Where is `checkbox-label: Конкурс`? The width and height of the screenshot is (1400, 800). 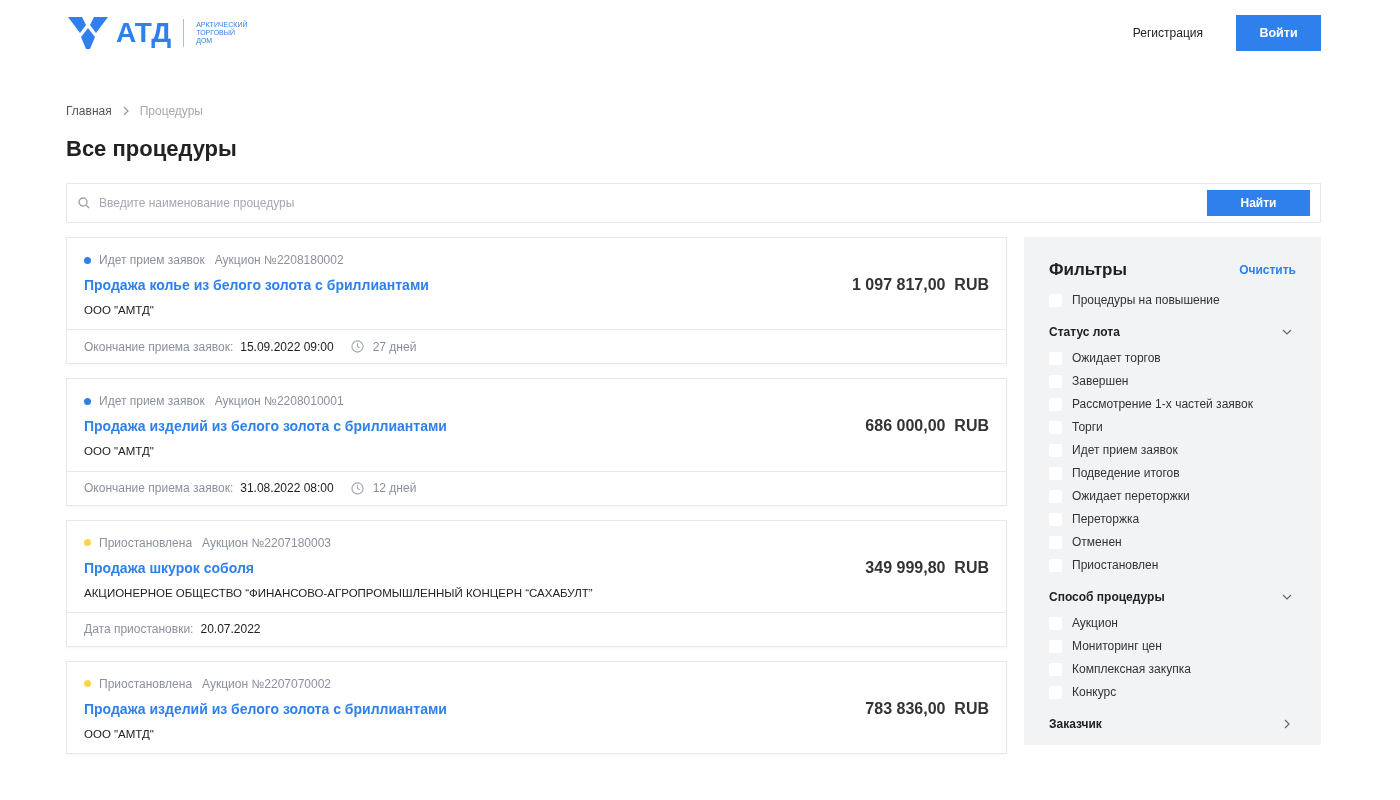 checkbox-label: Конкурс is located at coordinates (1094, 692).